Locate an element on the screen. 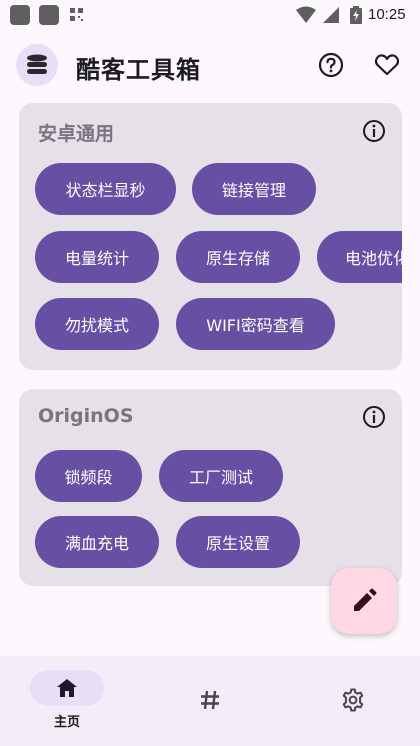  chip-native-settings: 原生设置 is located at coordinates (238, 542).